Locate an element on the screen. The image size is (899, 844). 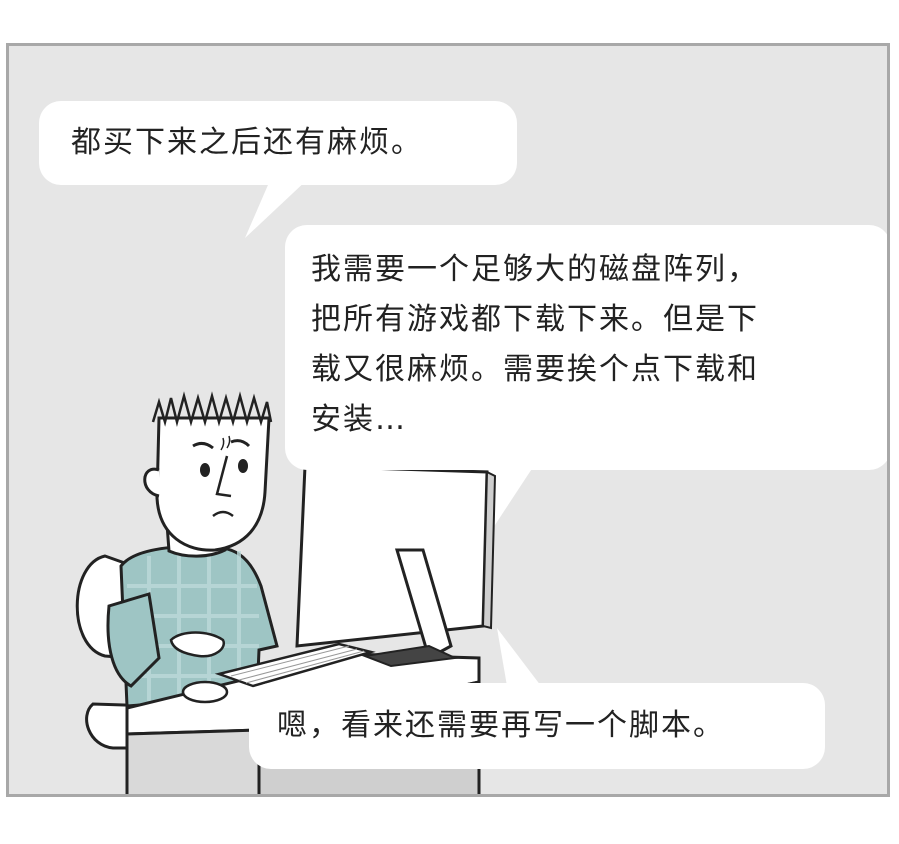
person is located at coordinates (192, 549).